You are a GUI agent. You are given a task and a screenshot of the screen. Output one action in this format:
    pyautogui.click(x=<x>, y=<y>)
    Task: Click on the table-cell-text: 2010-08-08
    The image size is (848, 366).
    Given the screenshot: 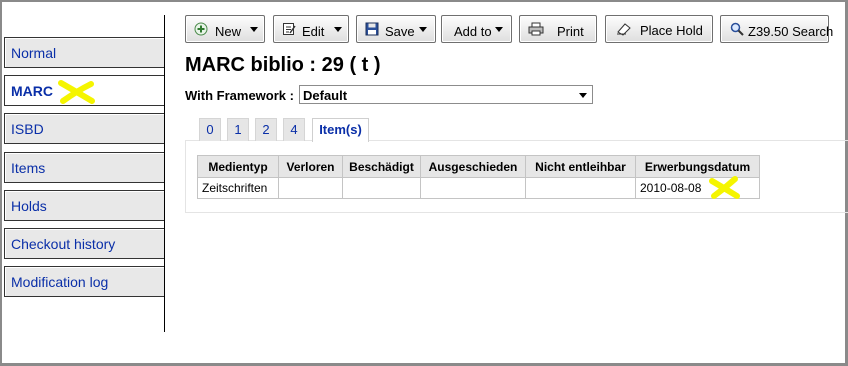 What is the action you would take?
    pyautogui.click(x=671, y=188)
    